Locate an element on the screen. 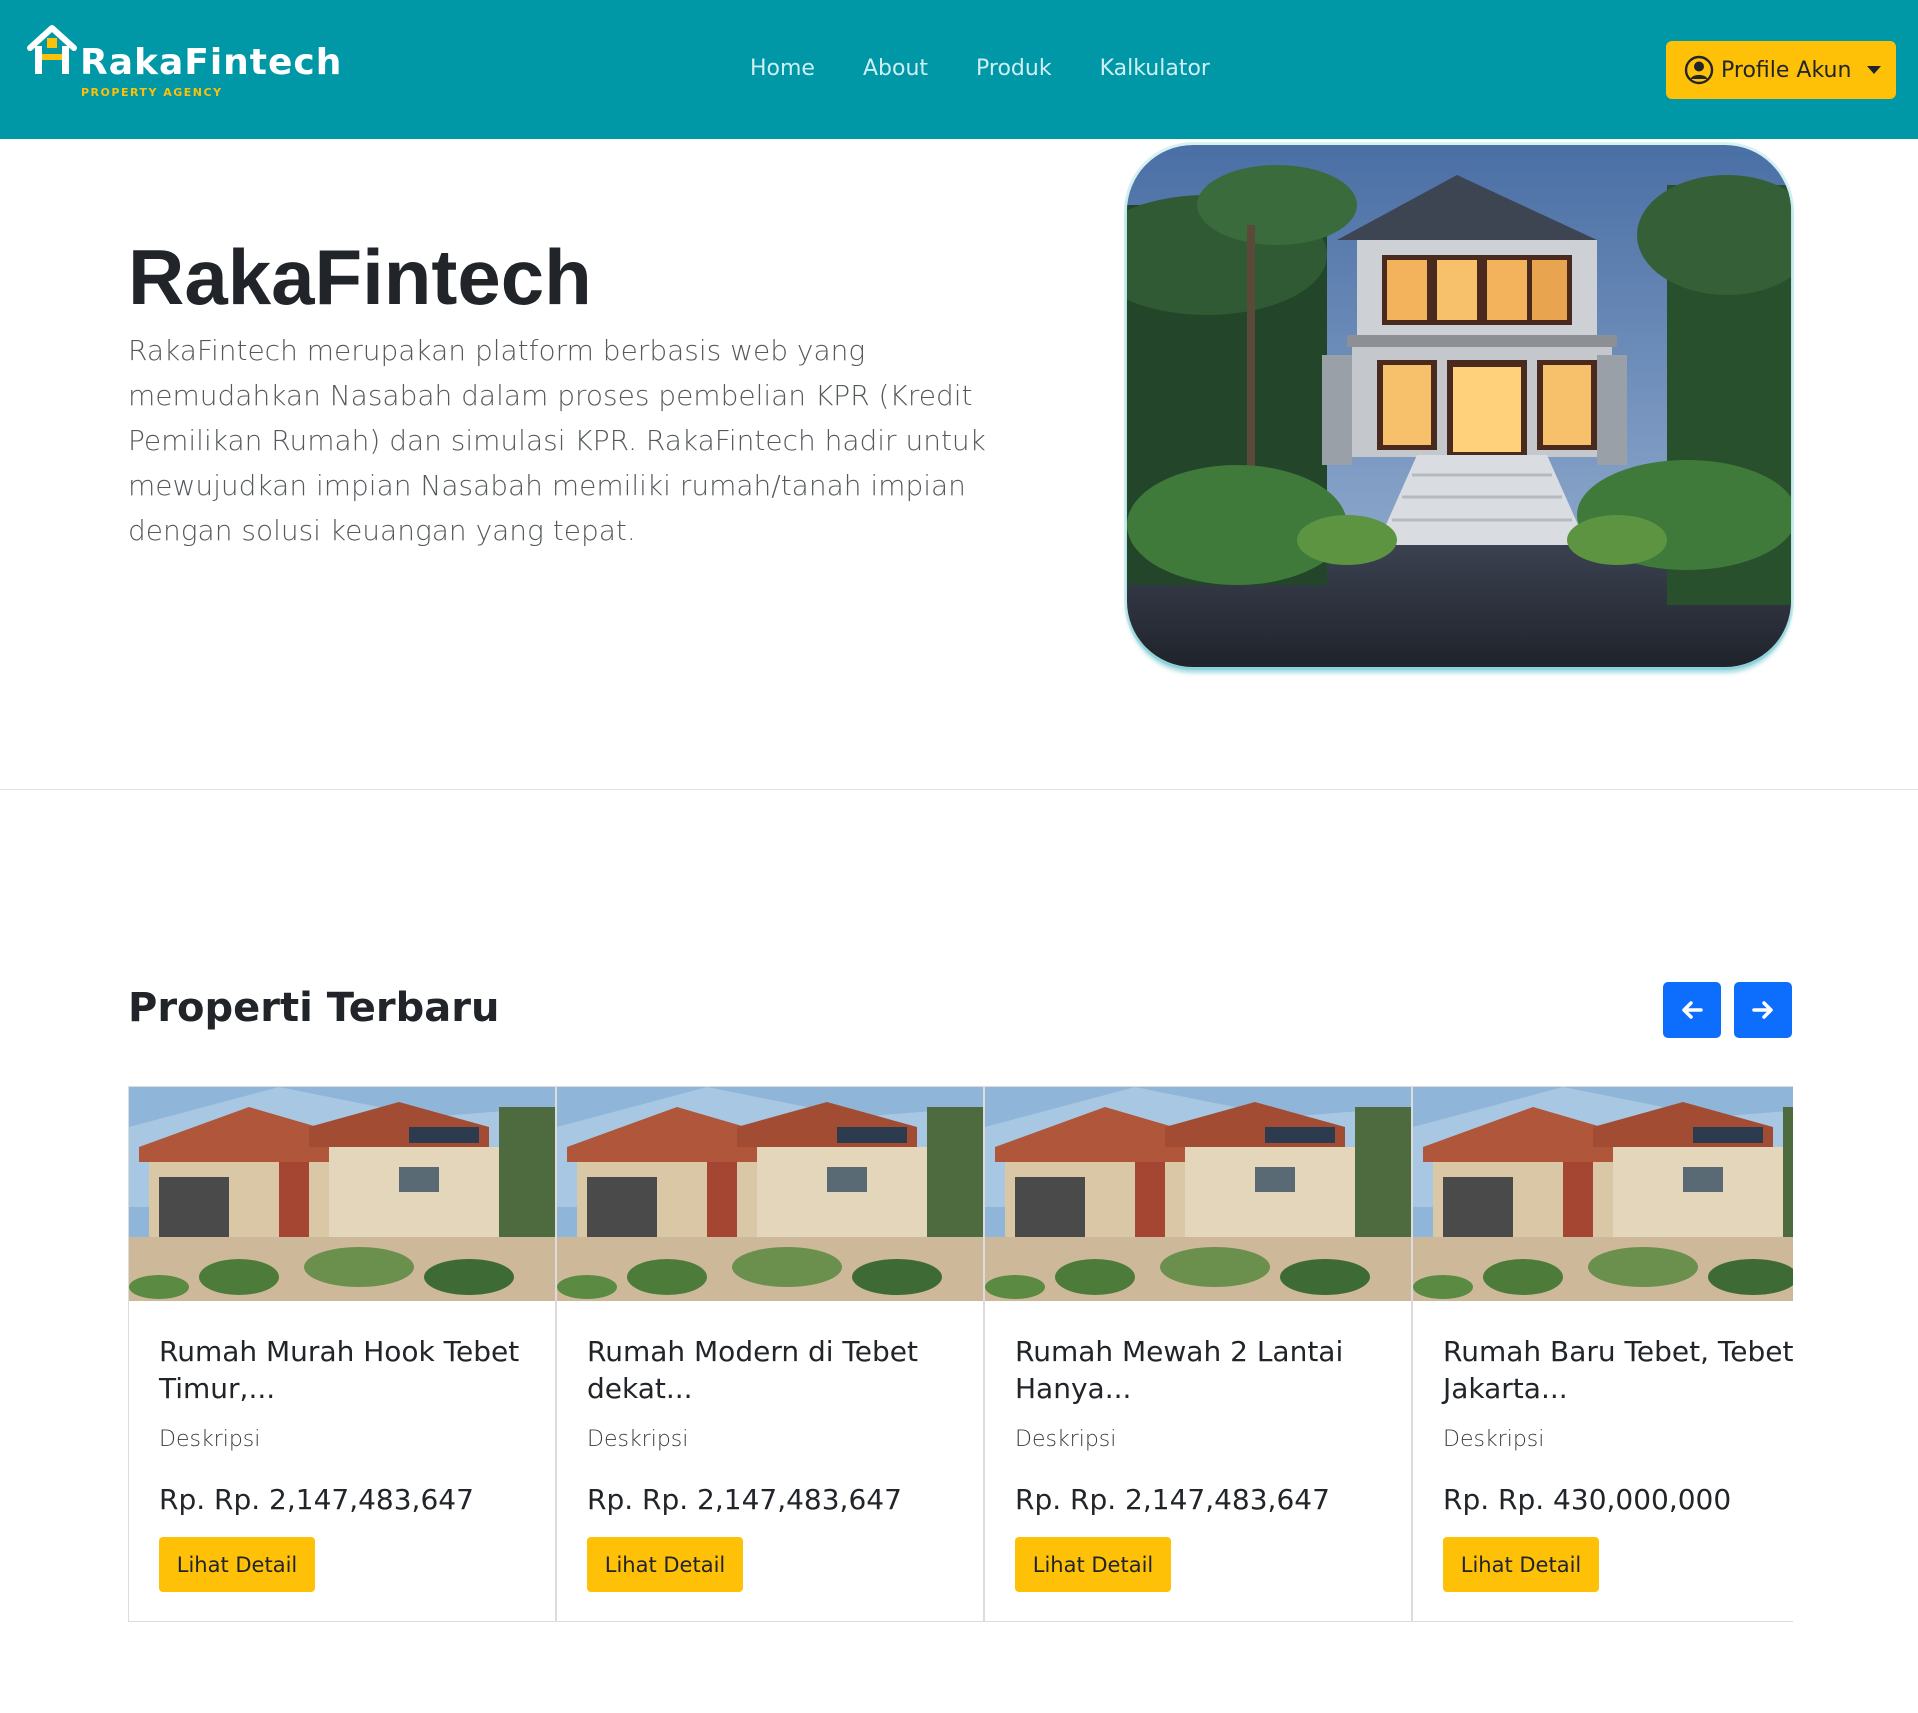  hero-house-image is located at coordinates (1459, 406).